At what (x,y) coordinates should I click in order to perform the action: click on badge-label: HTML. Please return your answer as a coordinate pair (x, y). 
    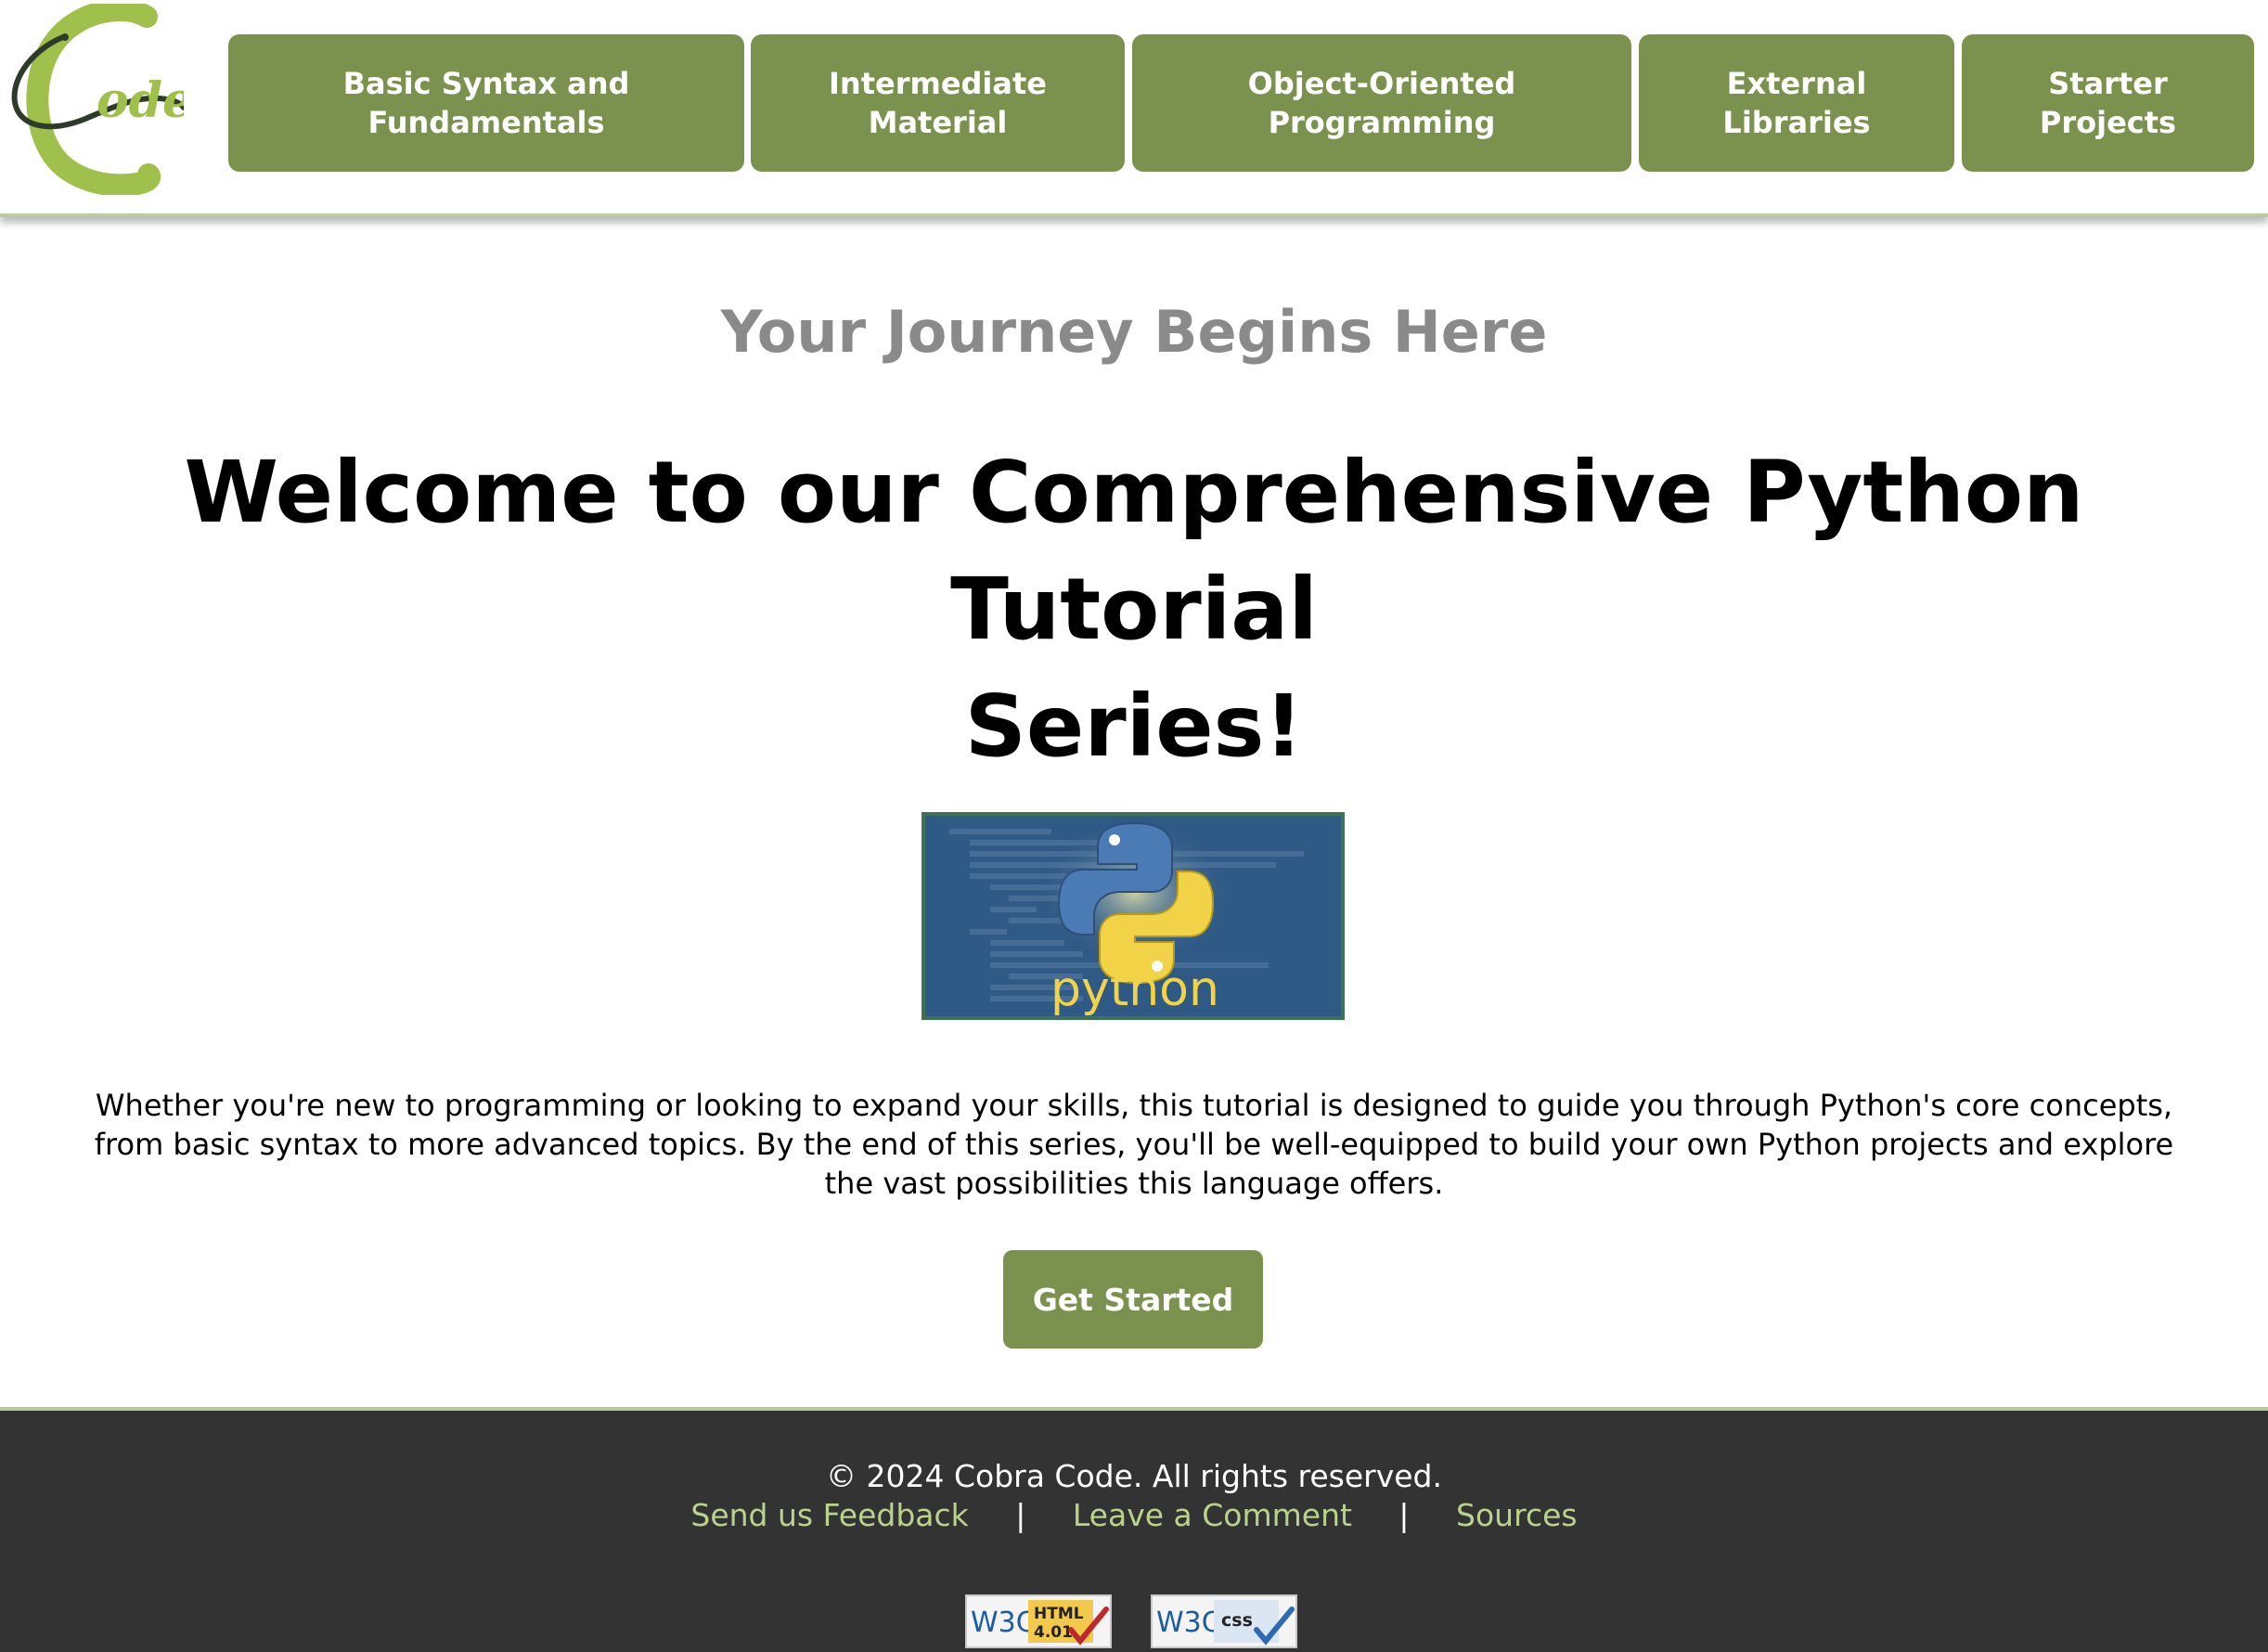
    Looking at the image, I should click on (1059, 1614).